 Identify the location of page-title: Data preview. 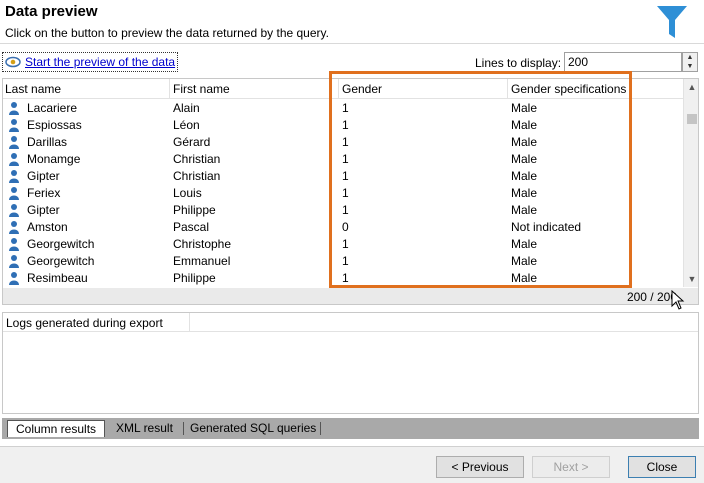
(51, 11).